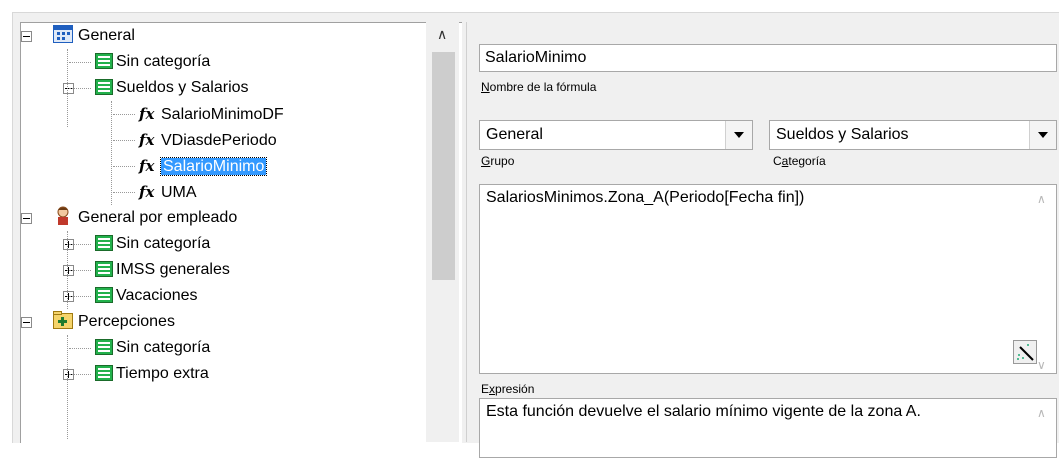 The width and height of the screenshot is (1059, 458). I want to click on tree-item-label: VDiasdePeriodo, so click(219, 140).